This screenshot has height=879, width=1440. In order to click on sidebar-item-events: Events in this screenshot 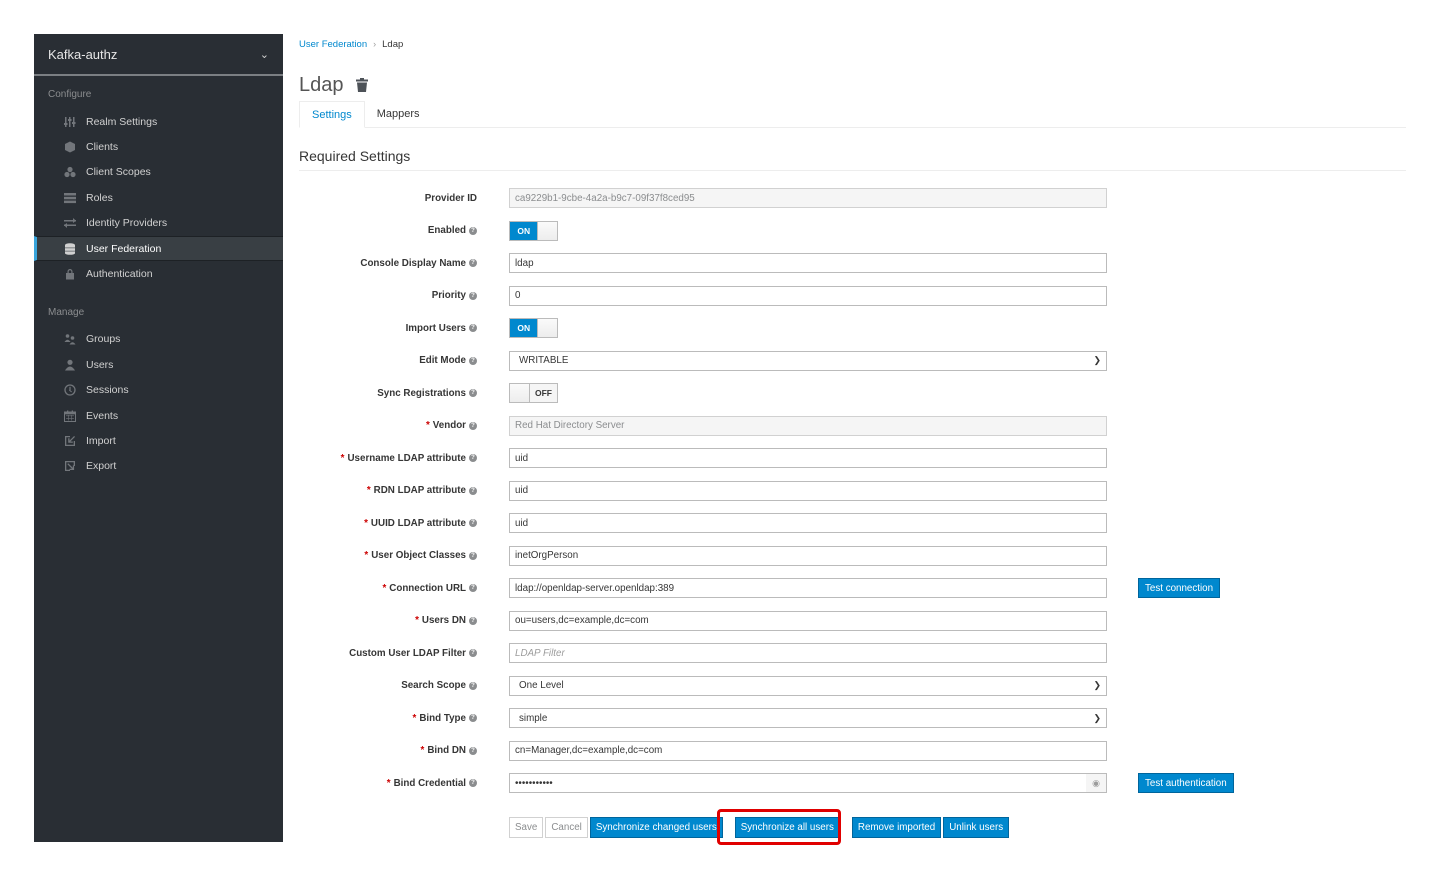, I will do `click(158, 415)`.